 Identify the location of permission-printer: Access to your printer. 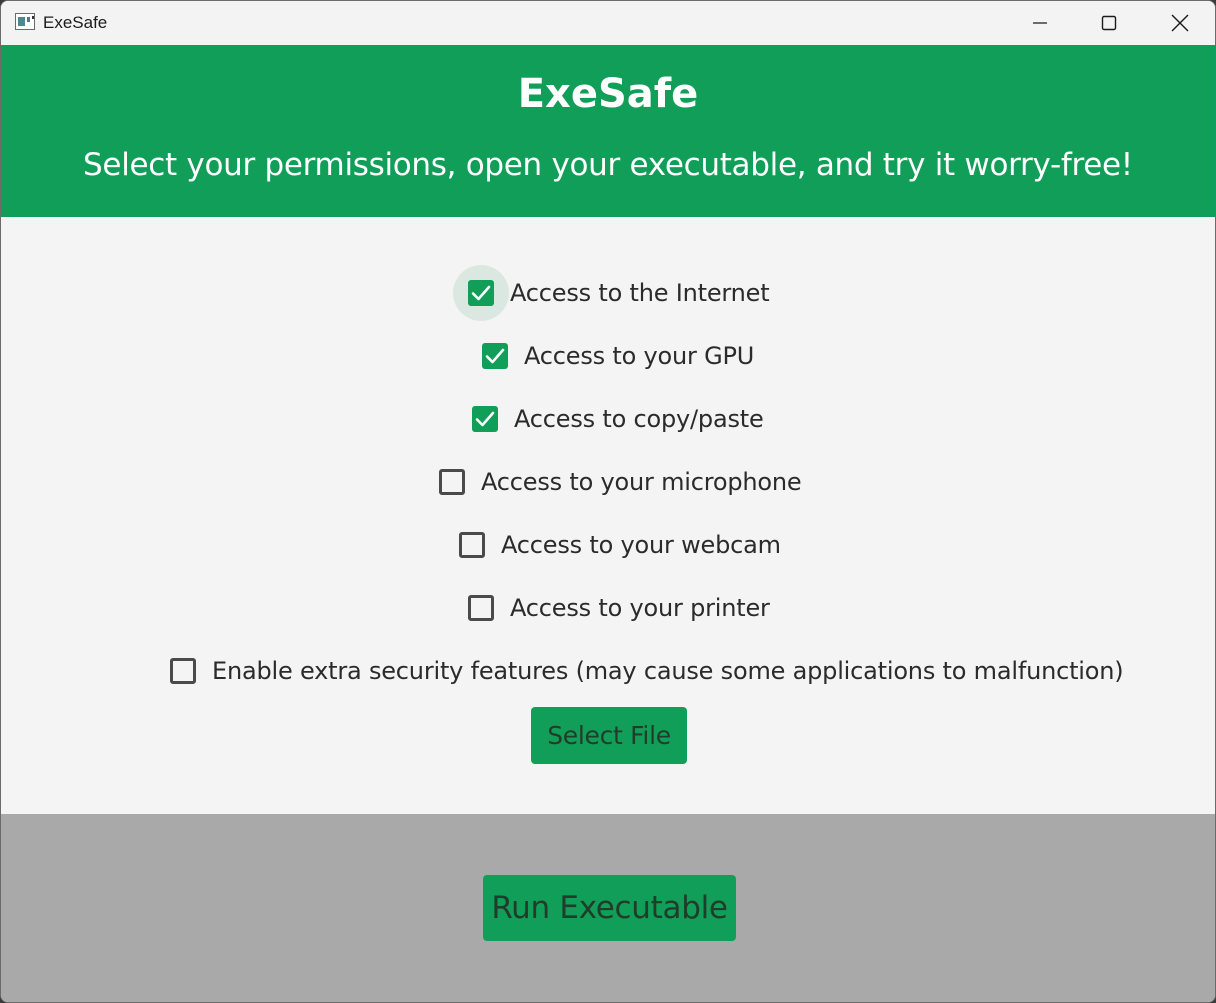
(619, 608).